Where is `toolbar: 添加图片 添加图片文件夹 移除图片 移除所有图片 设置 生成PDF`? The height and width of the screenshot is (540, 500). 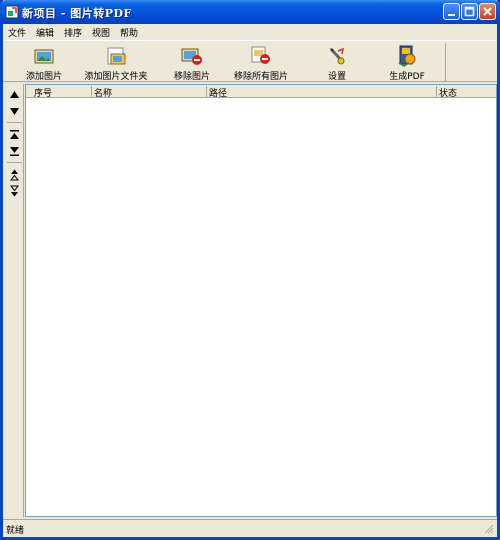
toolbar: 添加图片 添加图片文件夹 移除图片 移除所有图片 设置 生成PDF is located at coordinates (250, 61).